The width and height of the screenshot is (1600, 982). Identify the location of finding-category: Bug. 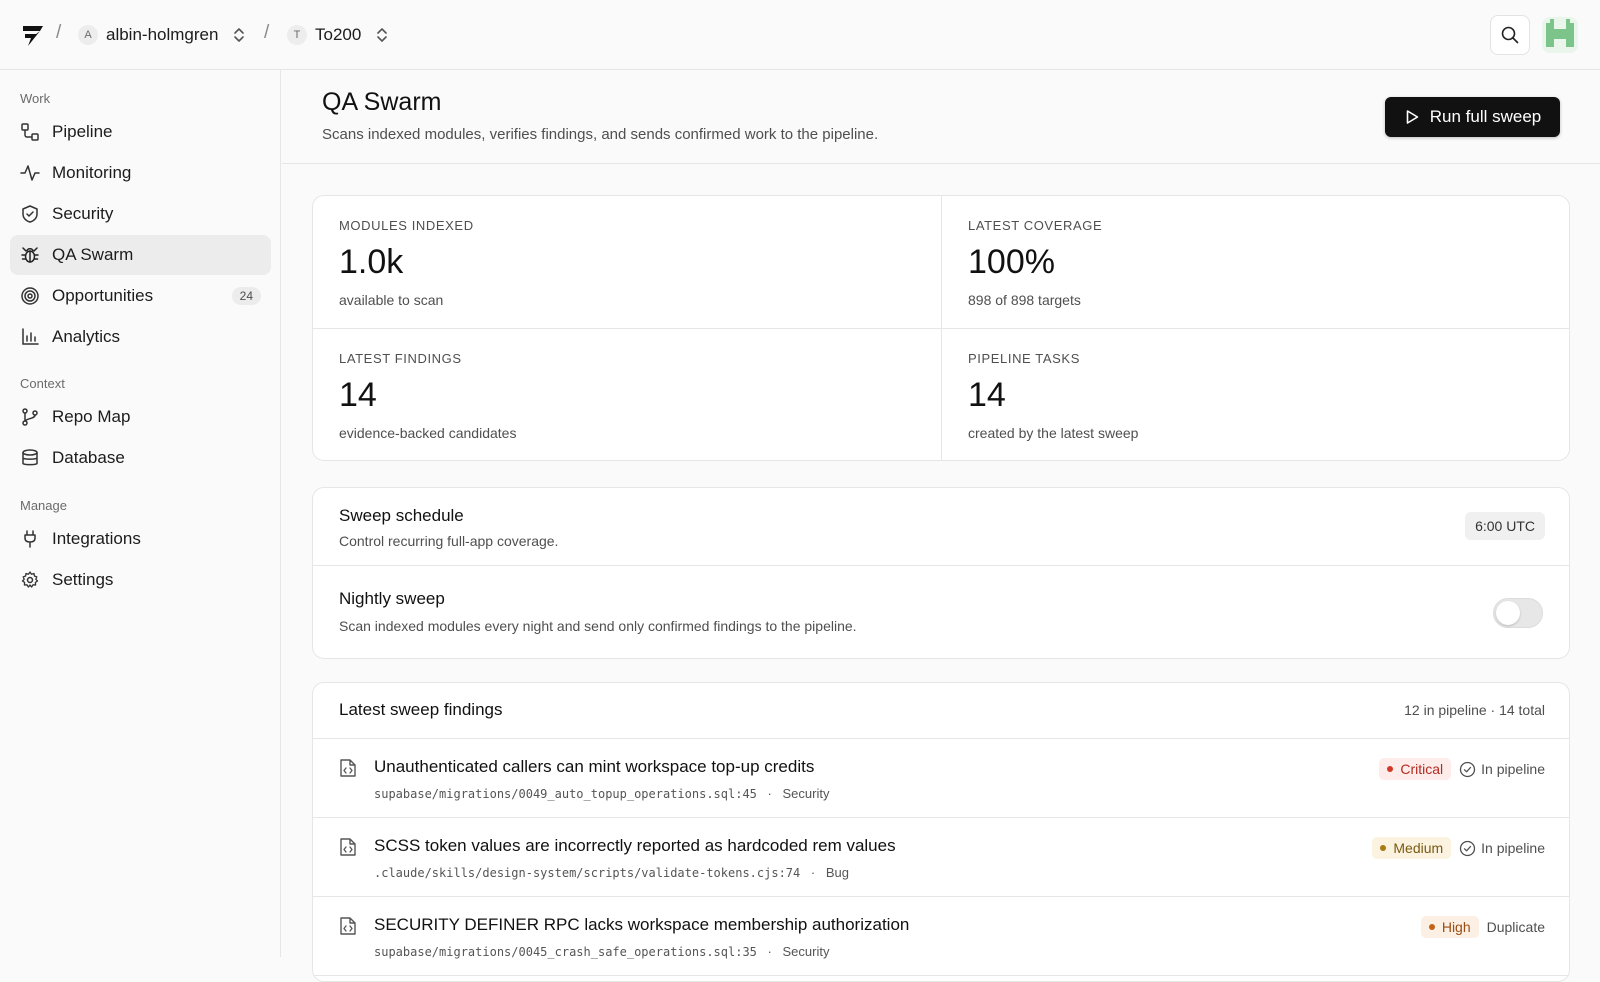
(837, 872).